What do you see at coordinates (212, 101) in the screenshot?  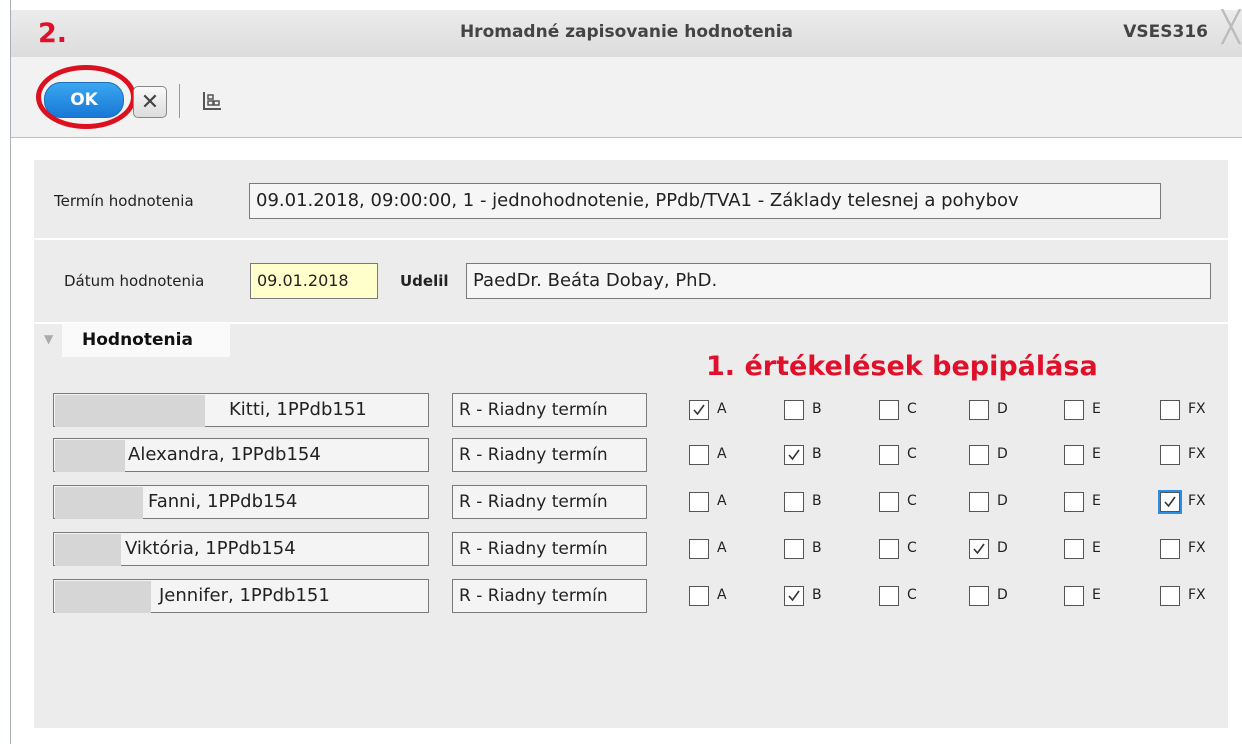 I see `grid-tree-icon` at bounding box center [212, 101].